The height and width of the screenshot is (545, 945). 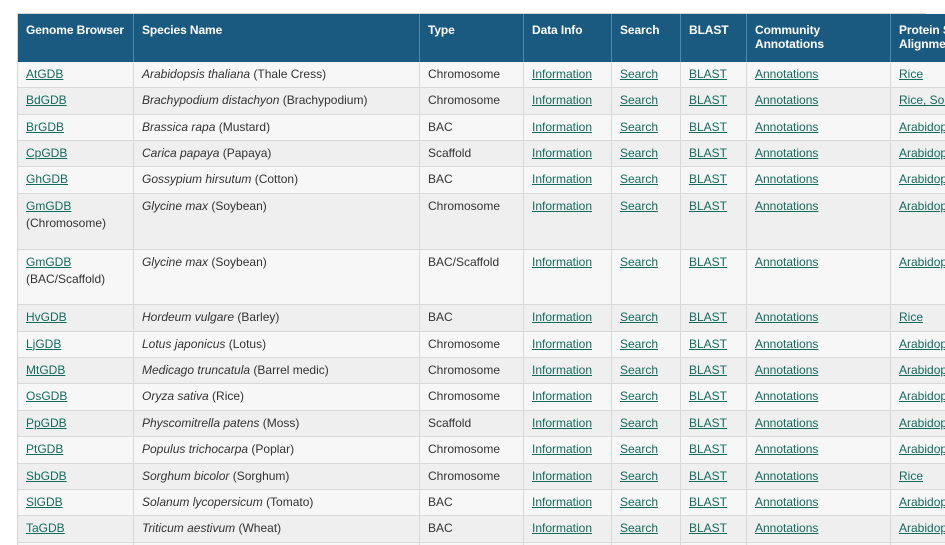 What do you see at coordinates (46, 317) in the screenshot?
I see `genome-browser-link: HvGDB` at bounding box center [46, 317].